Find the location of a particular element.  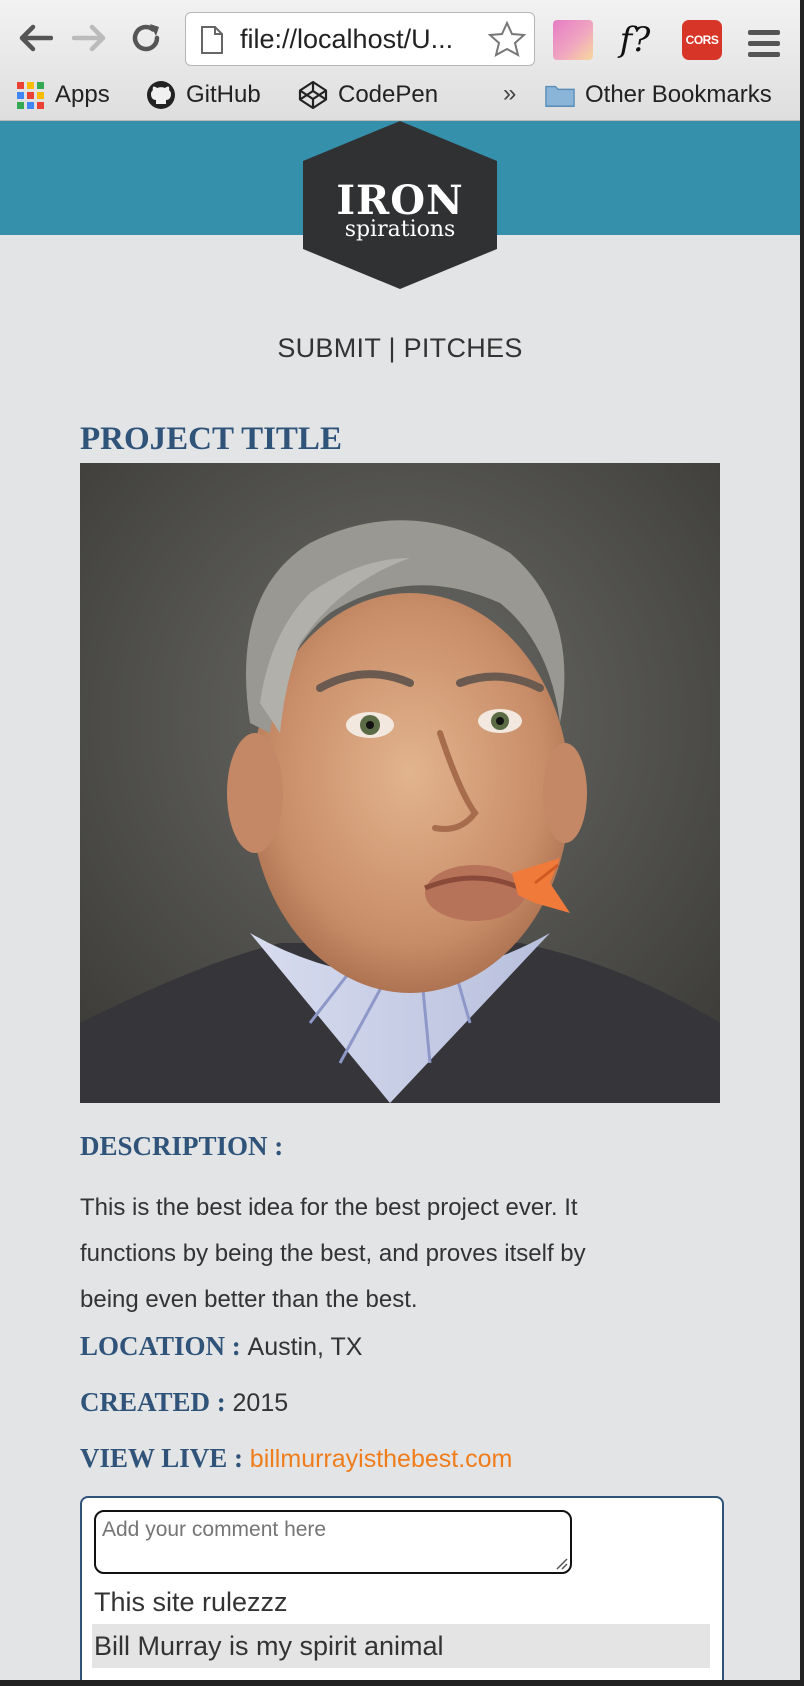

cors-extension-icon: CORS is located at coordinates (702, 40).